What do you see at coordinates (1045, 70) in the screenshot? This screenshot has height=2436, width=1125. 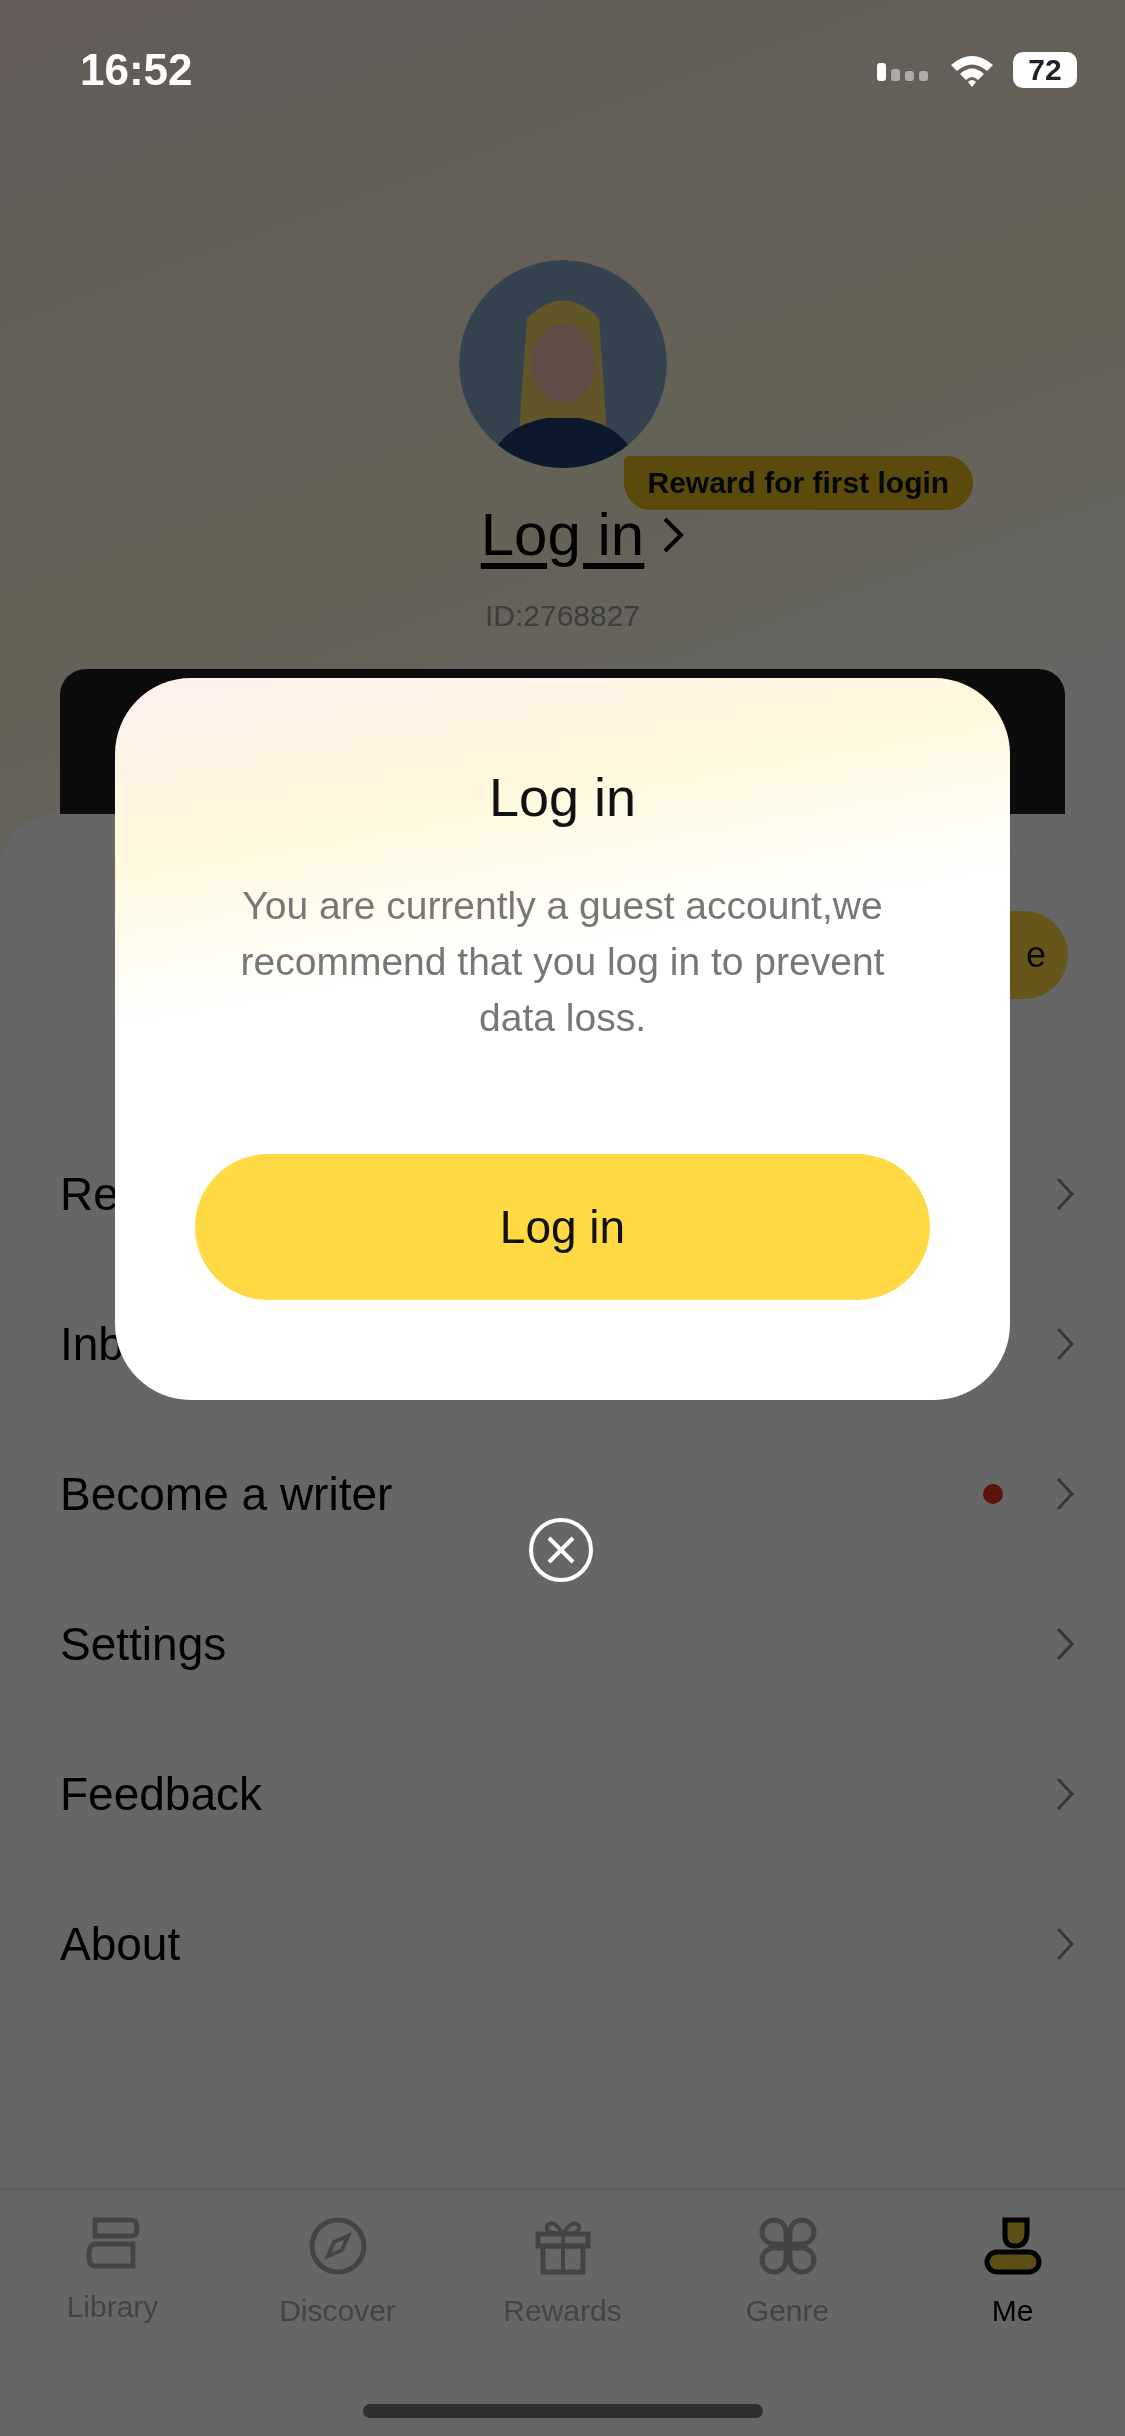 I see `battery-icon: 72` at bounding box center [1045, 70].